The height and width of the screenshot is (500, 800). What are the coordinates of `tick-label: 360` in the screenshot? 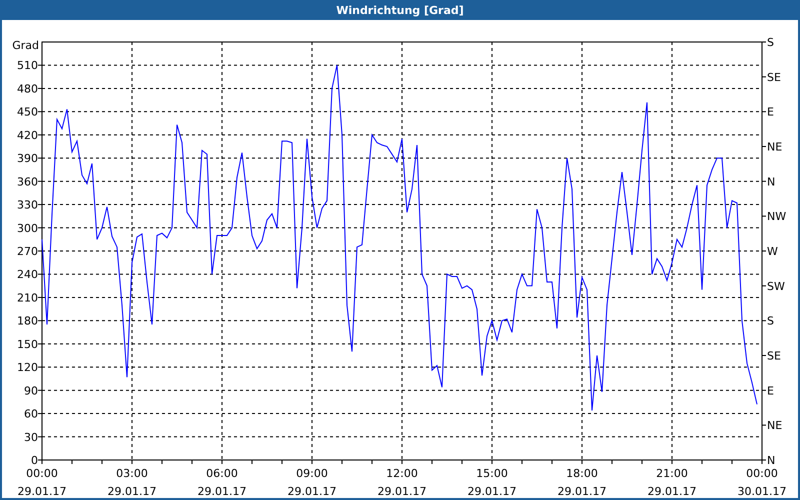 It's located at (27, 181).